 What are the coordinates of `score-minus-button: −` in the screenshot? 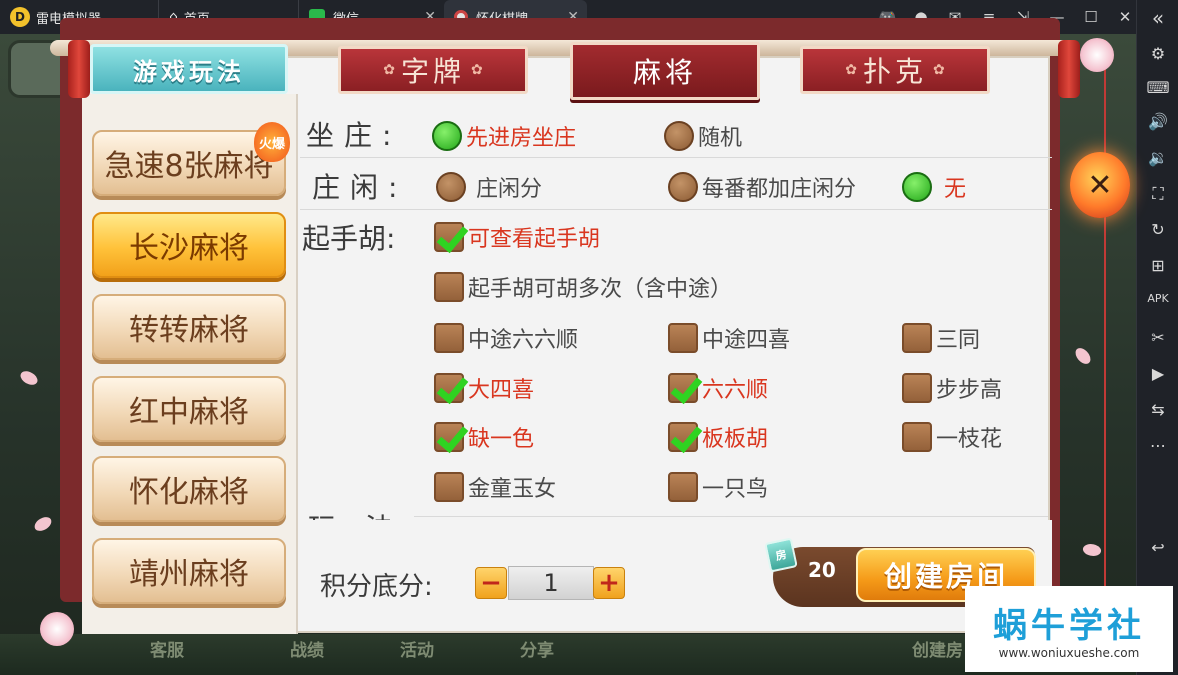 It's located at (491, 583).